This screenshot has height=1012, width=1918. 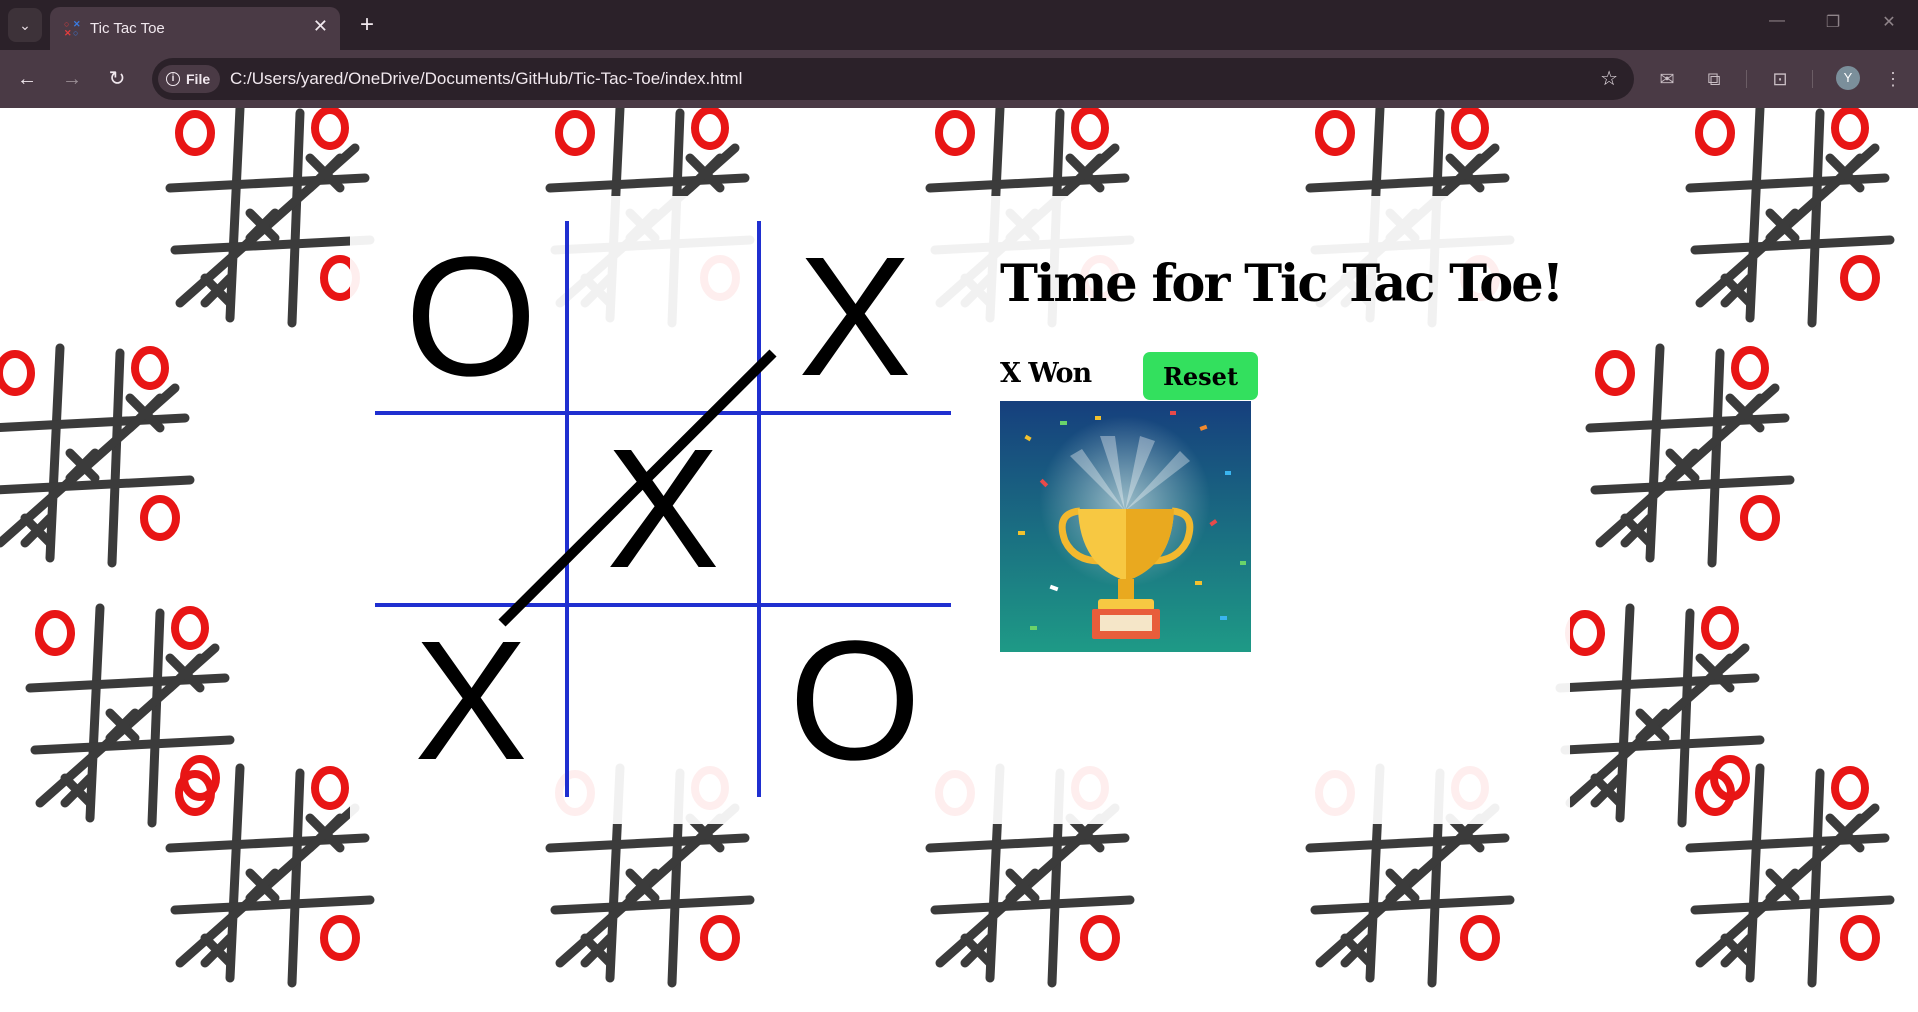 What do you see at coordinates (1282, 284) in the screenshot?
I see `page-title: Time for Tic Tac Toe!` at bounding box center [1282, 284].